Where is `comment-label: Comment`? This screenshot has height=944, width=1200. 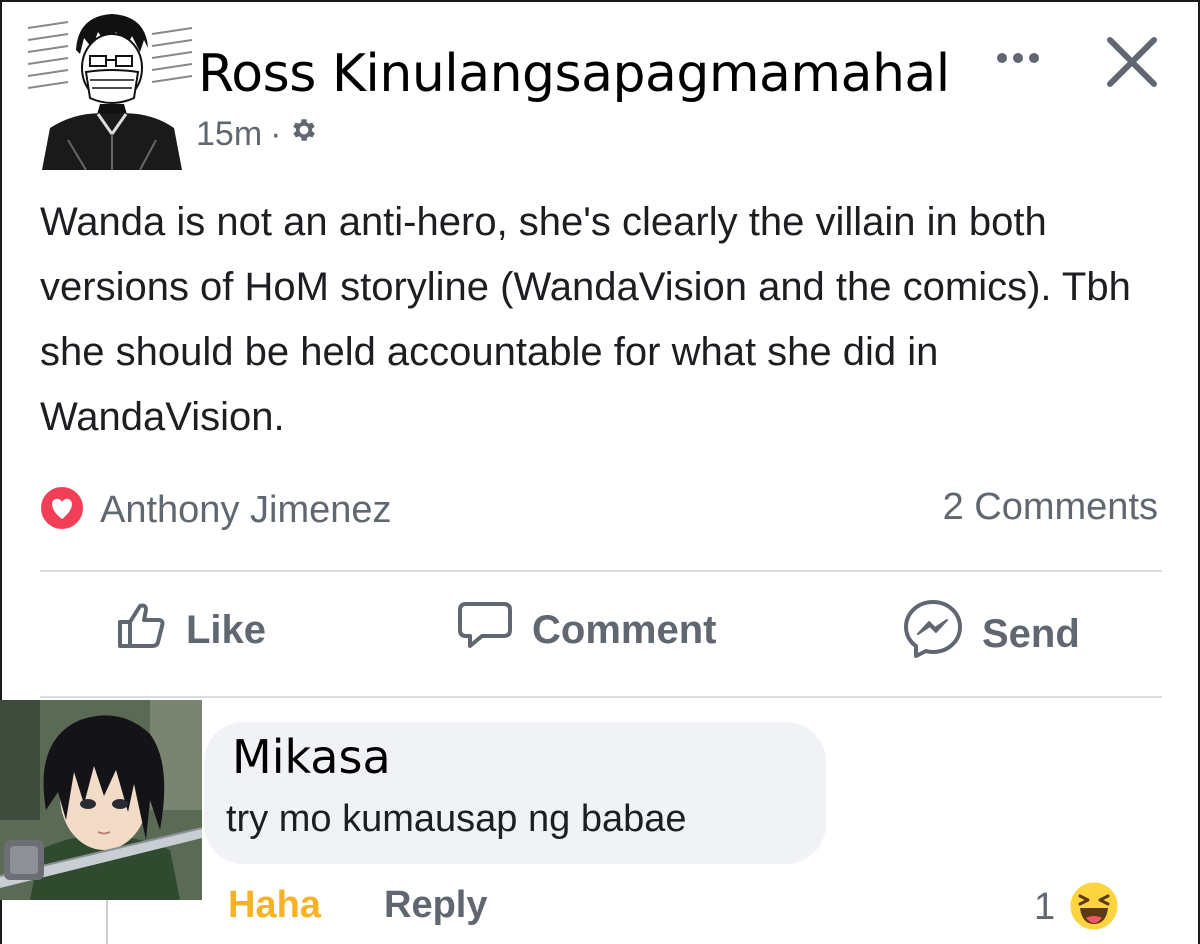 comment-label: Comment is located at coordinates (624, 629).